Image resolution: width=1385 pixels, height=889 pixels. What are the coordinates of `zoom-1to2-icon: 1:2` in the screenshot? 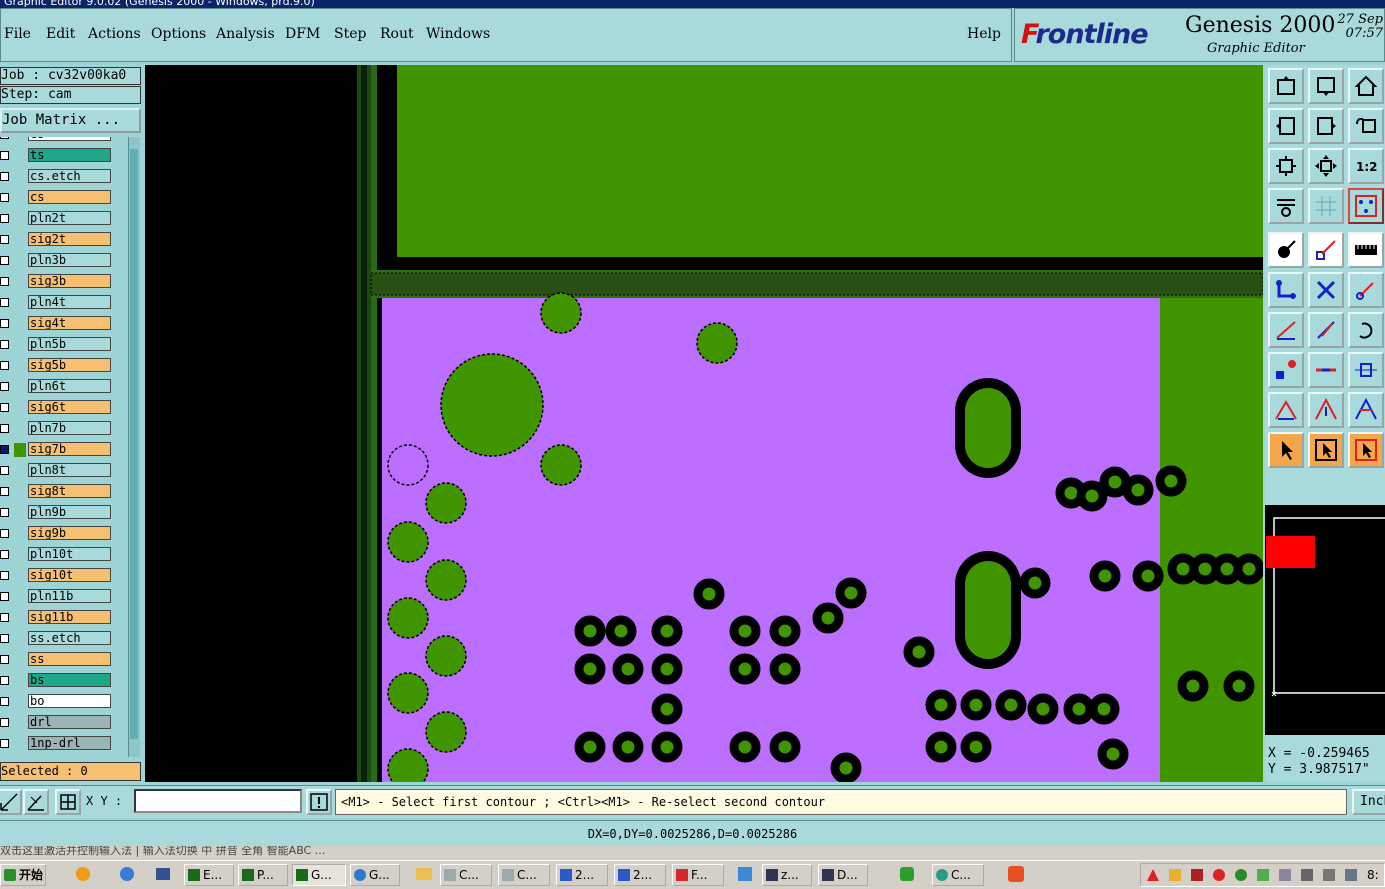 It's located at (1366, 166).